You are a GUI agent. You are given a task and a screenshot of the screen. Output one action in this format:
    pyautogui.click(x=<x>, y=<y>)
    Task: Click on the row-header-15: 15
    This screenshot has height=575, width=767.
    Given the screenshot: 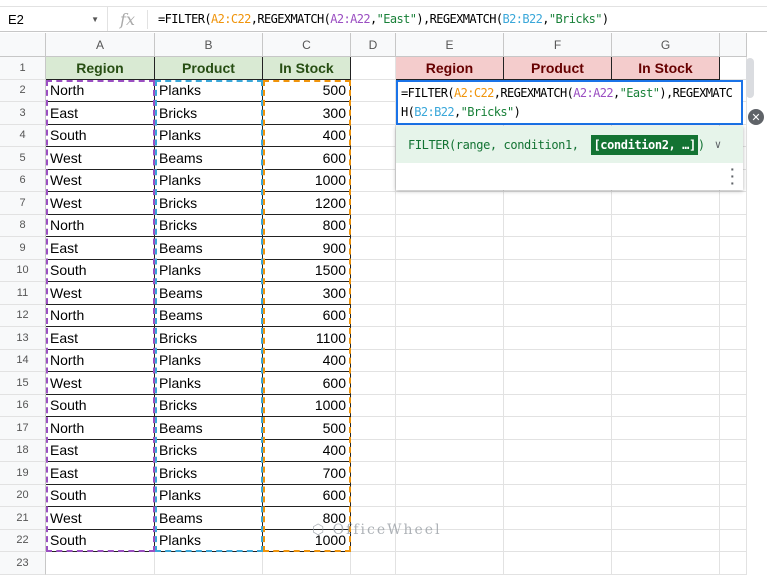 What is the action you would take?
    pyautogui.click(x=23, y=383)
    